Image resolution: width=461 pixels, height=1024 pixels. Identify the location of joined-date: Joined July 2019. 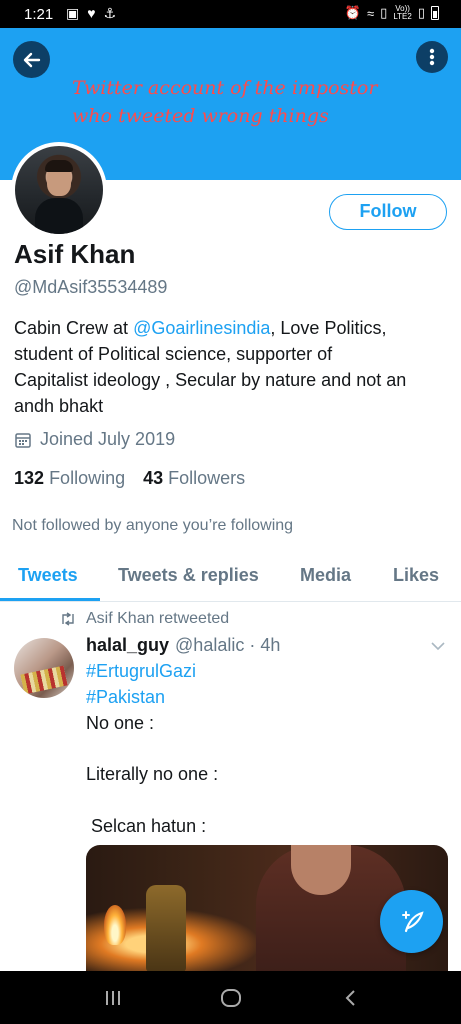
(94, 439).